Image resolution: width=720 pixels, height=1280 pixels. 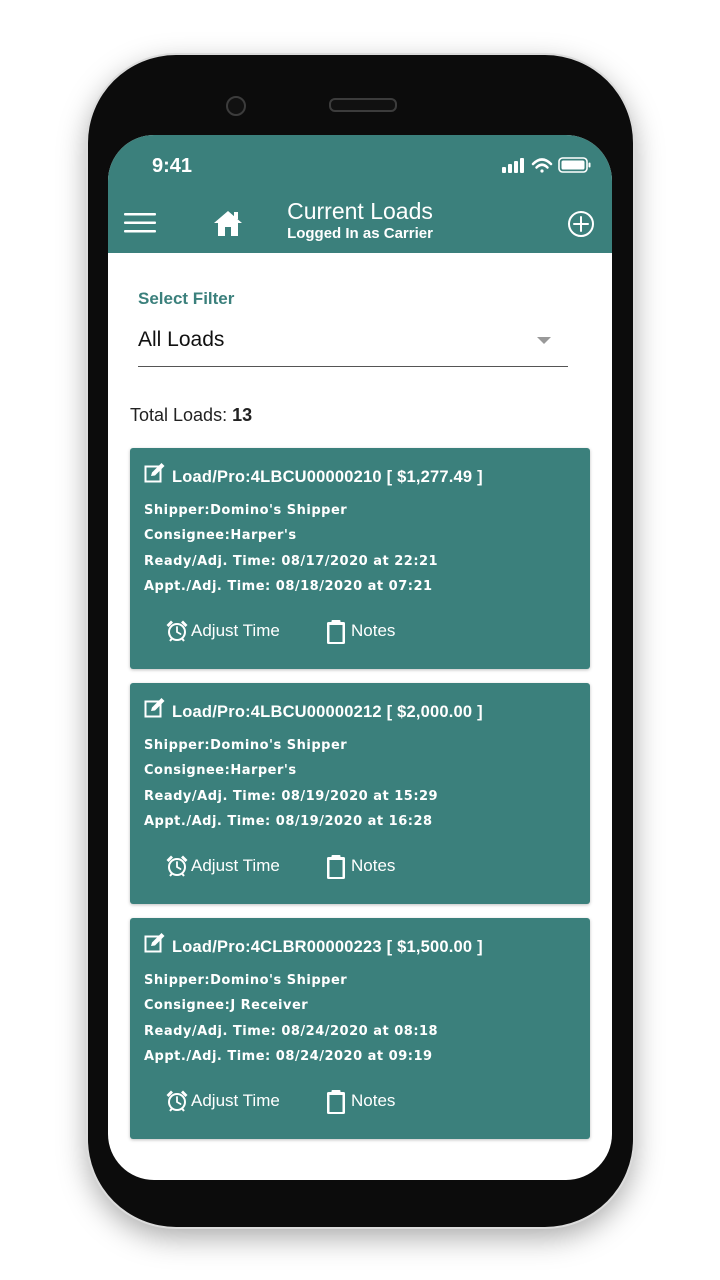 I want to click on load-title: Load/Pro:4LBCU00000212 [ $2,000.00 ], so click(x=327, y=712).